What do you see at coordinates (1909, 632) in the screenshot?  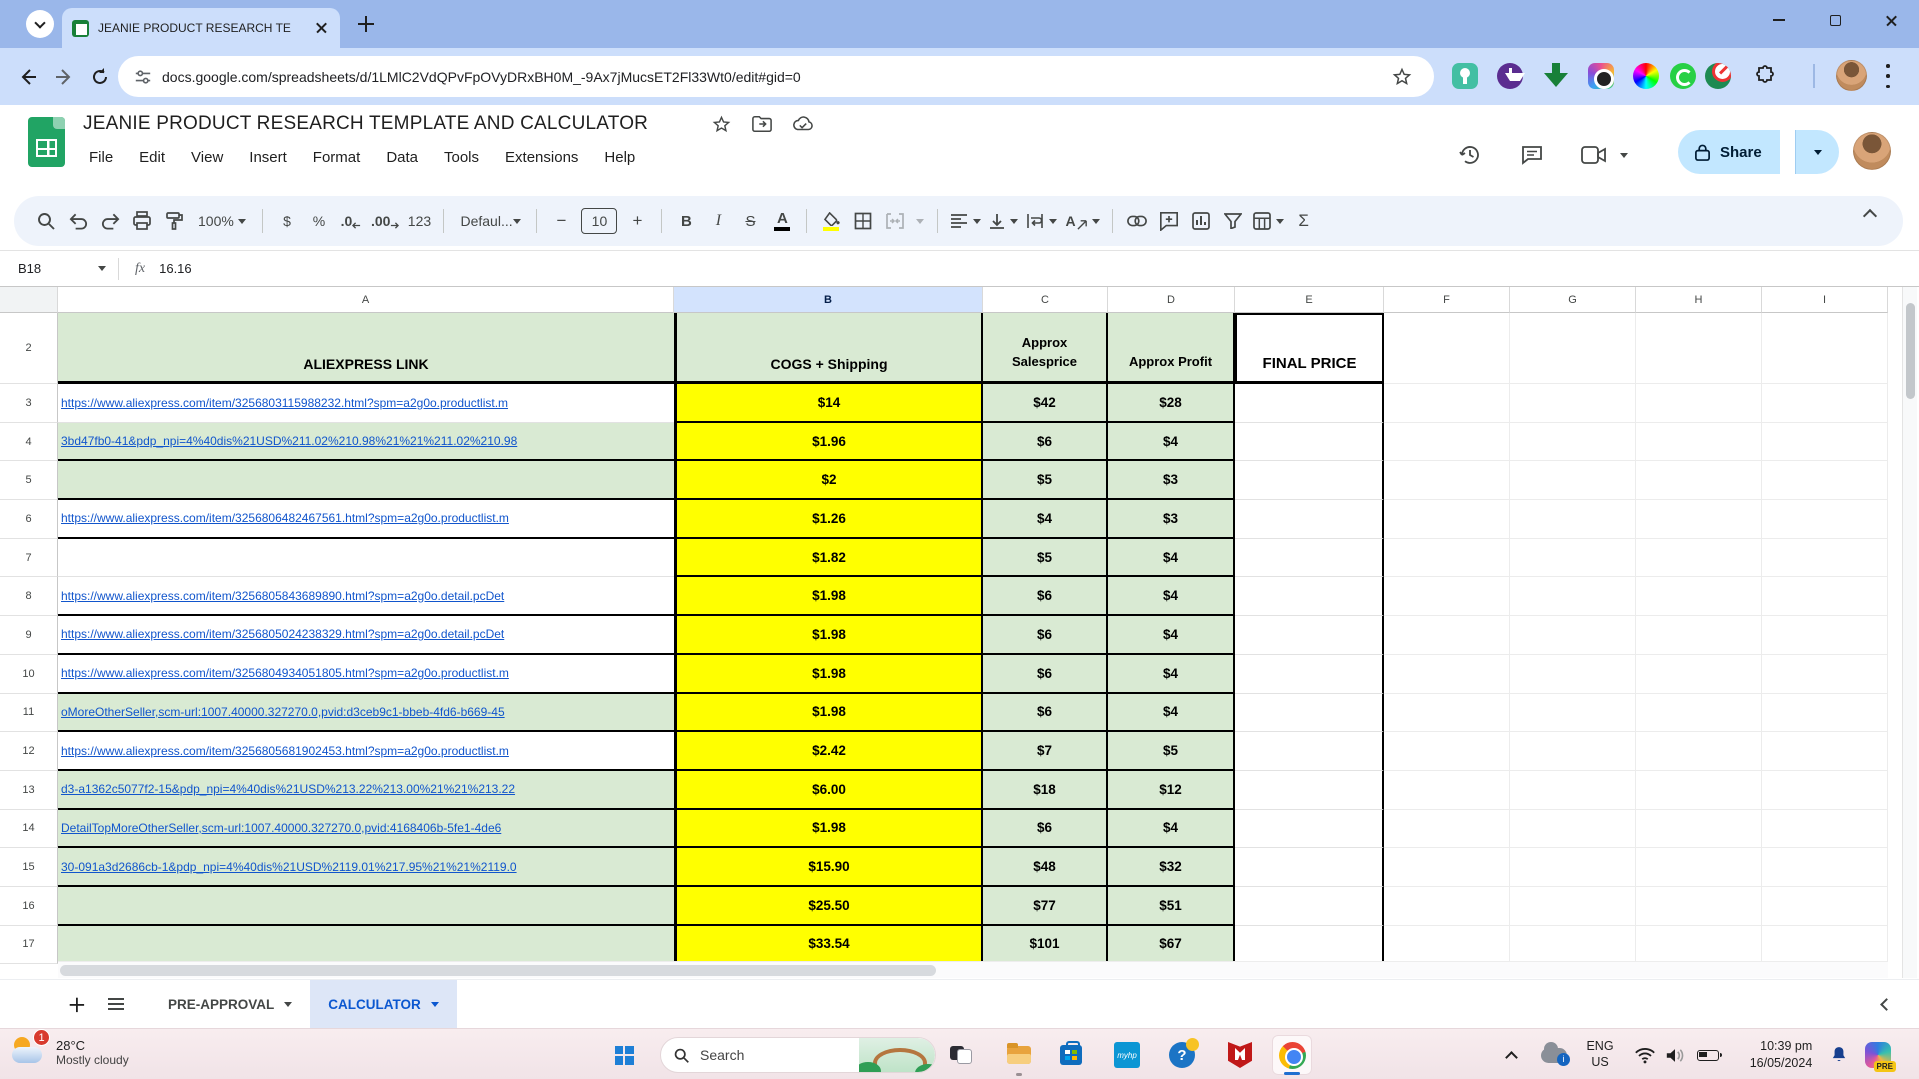 I see `vertical-scrollbar` at bounding box center [1909, 632].